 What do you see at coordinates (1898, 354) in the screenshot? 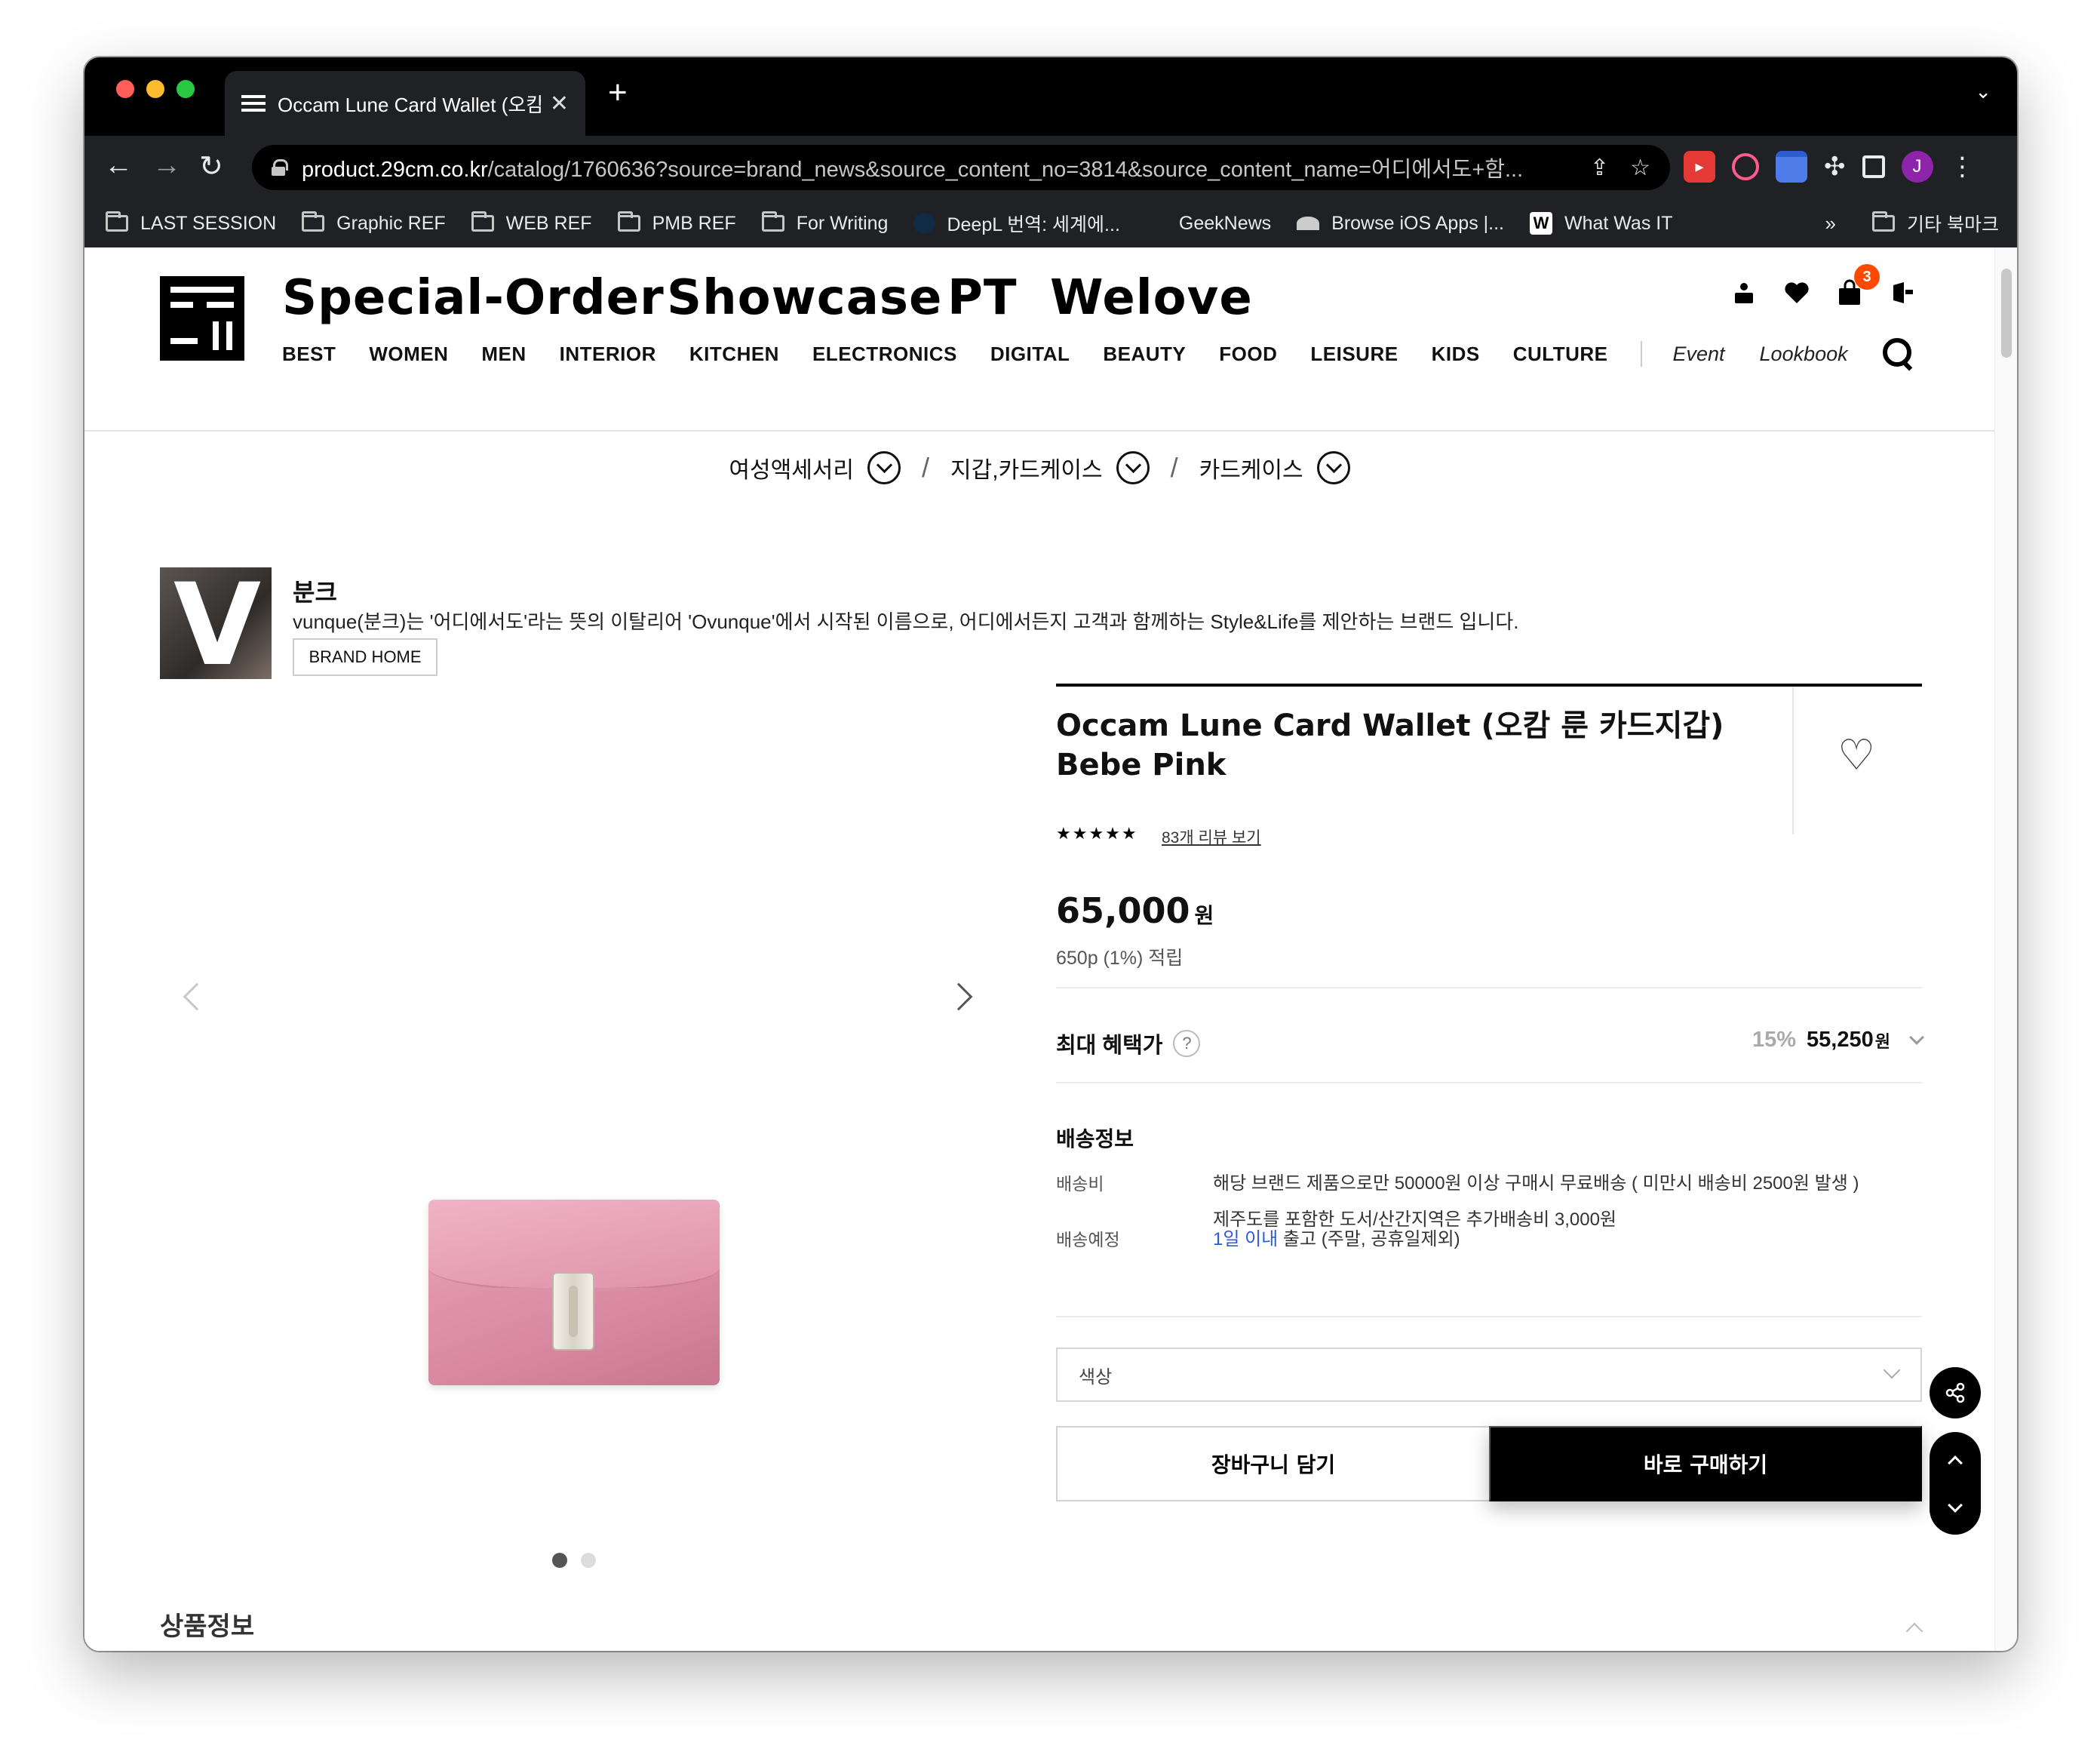
I see `search-icon` at bounding box center [1898, 354].